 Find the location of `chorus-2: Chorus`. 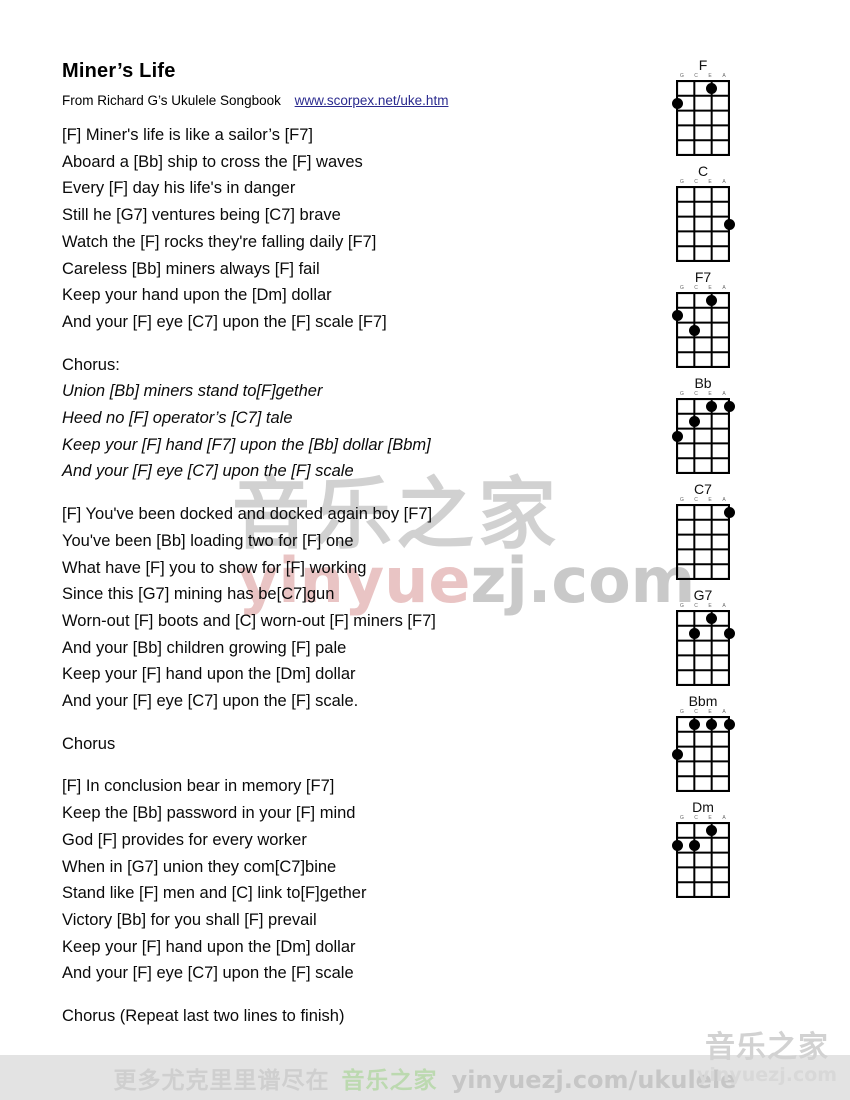

chorus-2: Chorus is located at coordinates (342, 744).